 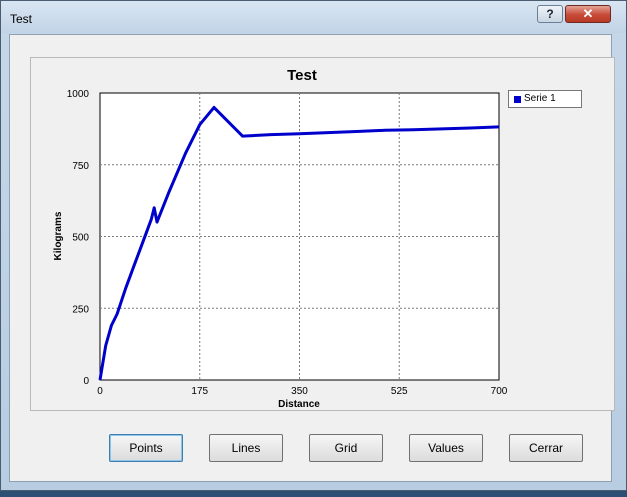 I want to click on y-tick-label: 500, so click(x=80, y=238).